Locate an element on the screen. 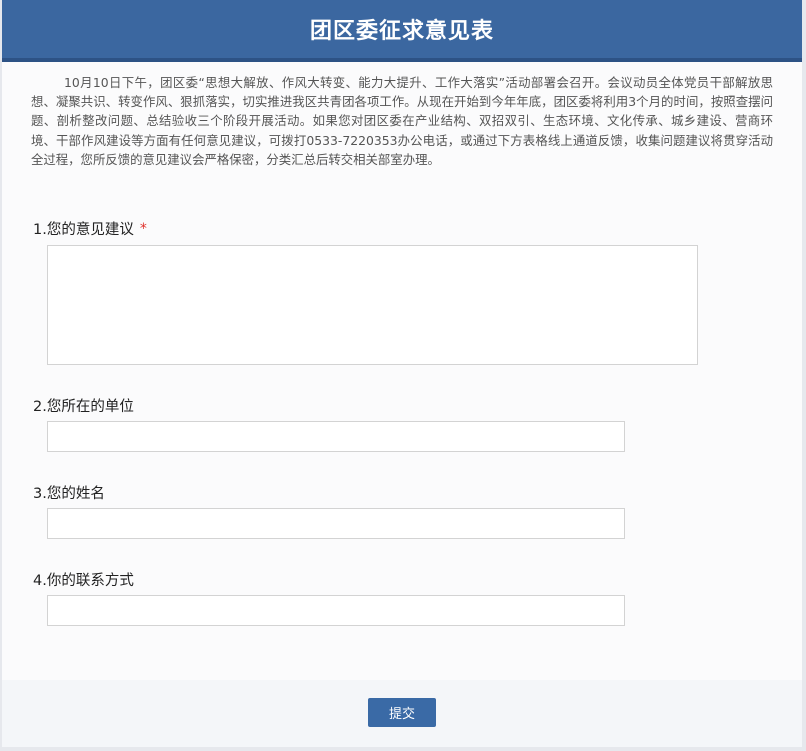 This screenshot has width=806, height=751. question-1-label: 1.您的意见建议 * is located at coordinates (90, 228).